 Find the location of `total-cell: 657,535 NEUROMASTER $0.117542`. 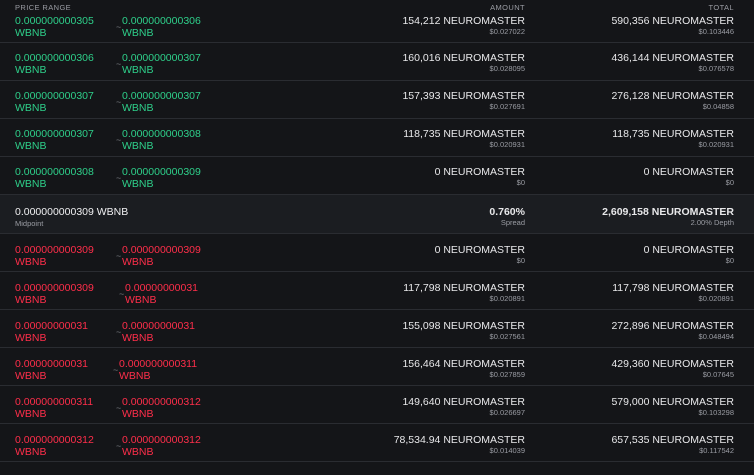

total-cell: 657,535 NEUROMASTER $0.117542 is located at coordinates (672, 444).